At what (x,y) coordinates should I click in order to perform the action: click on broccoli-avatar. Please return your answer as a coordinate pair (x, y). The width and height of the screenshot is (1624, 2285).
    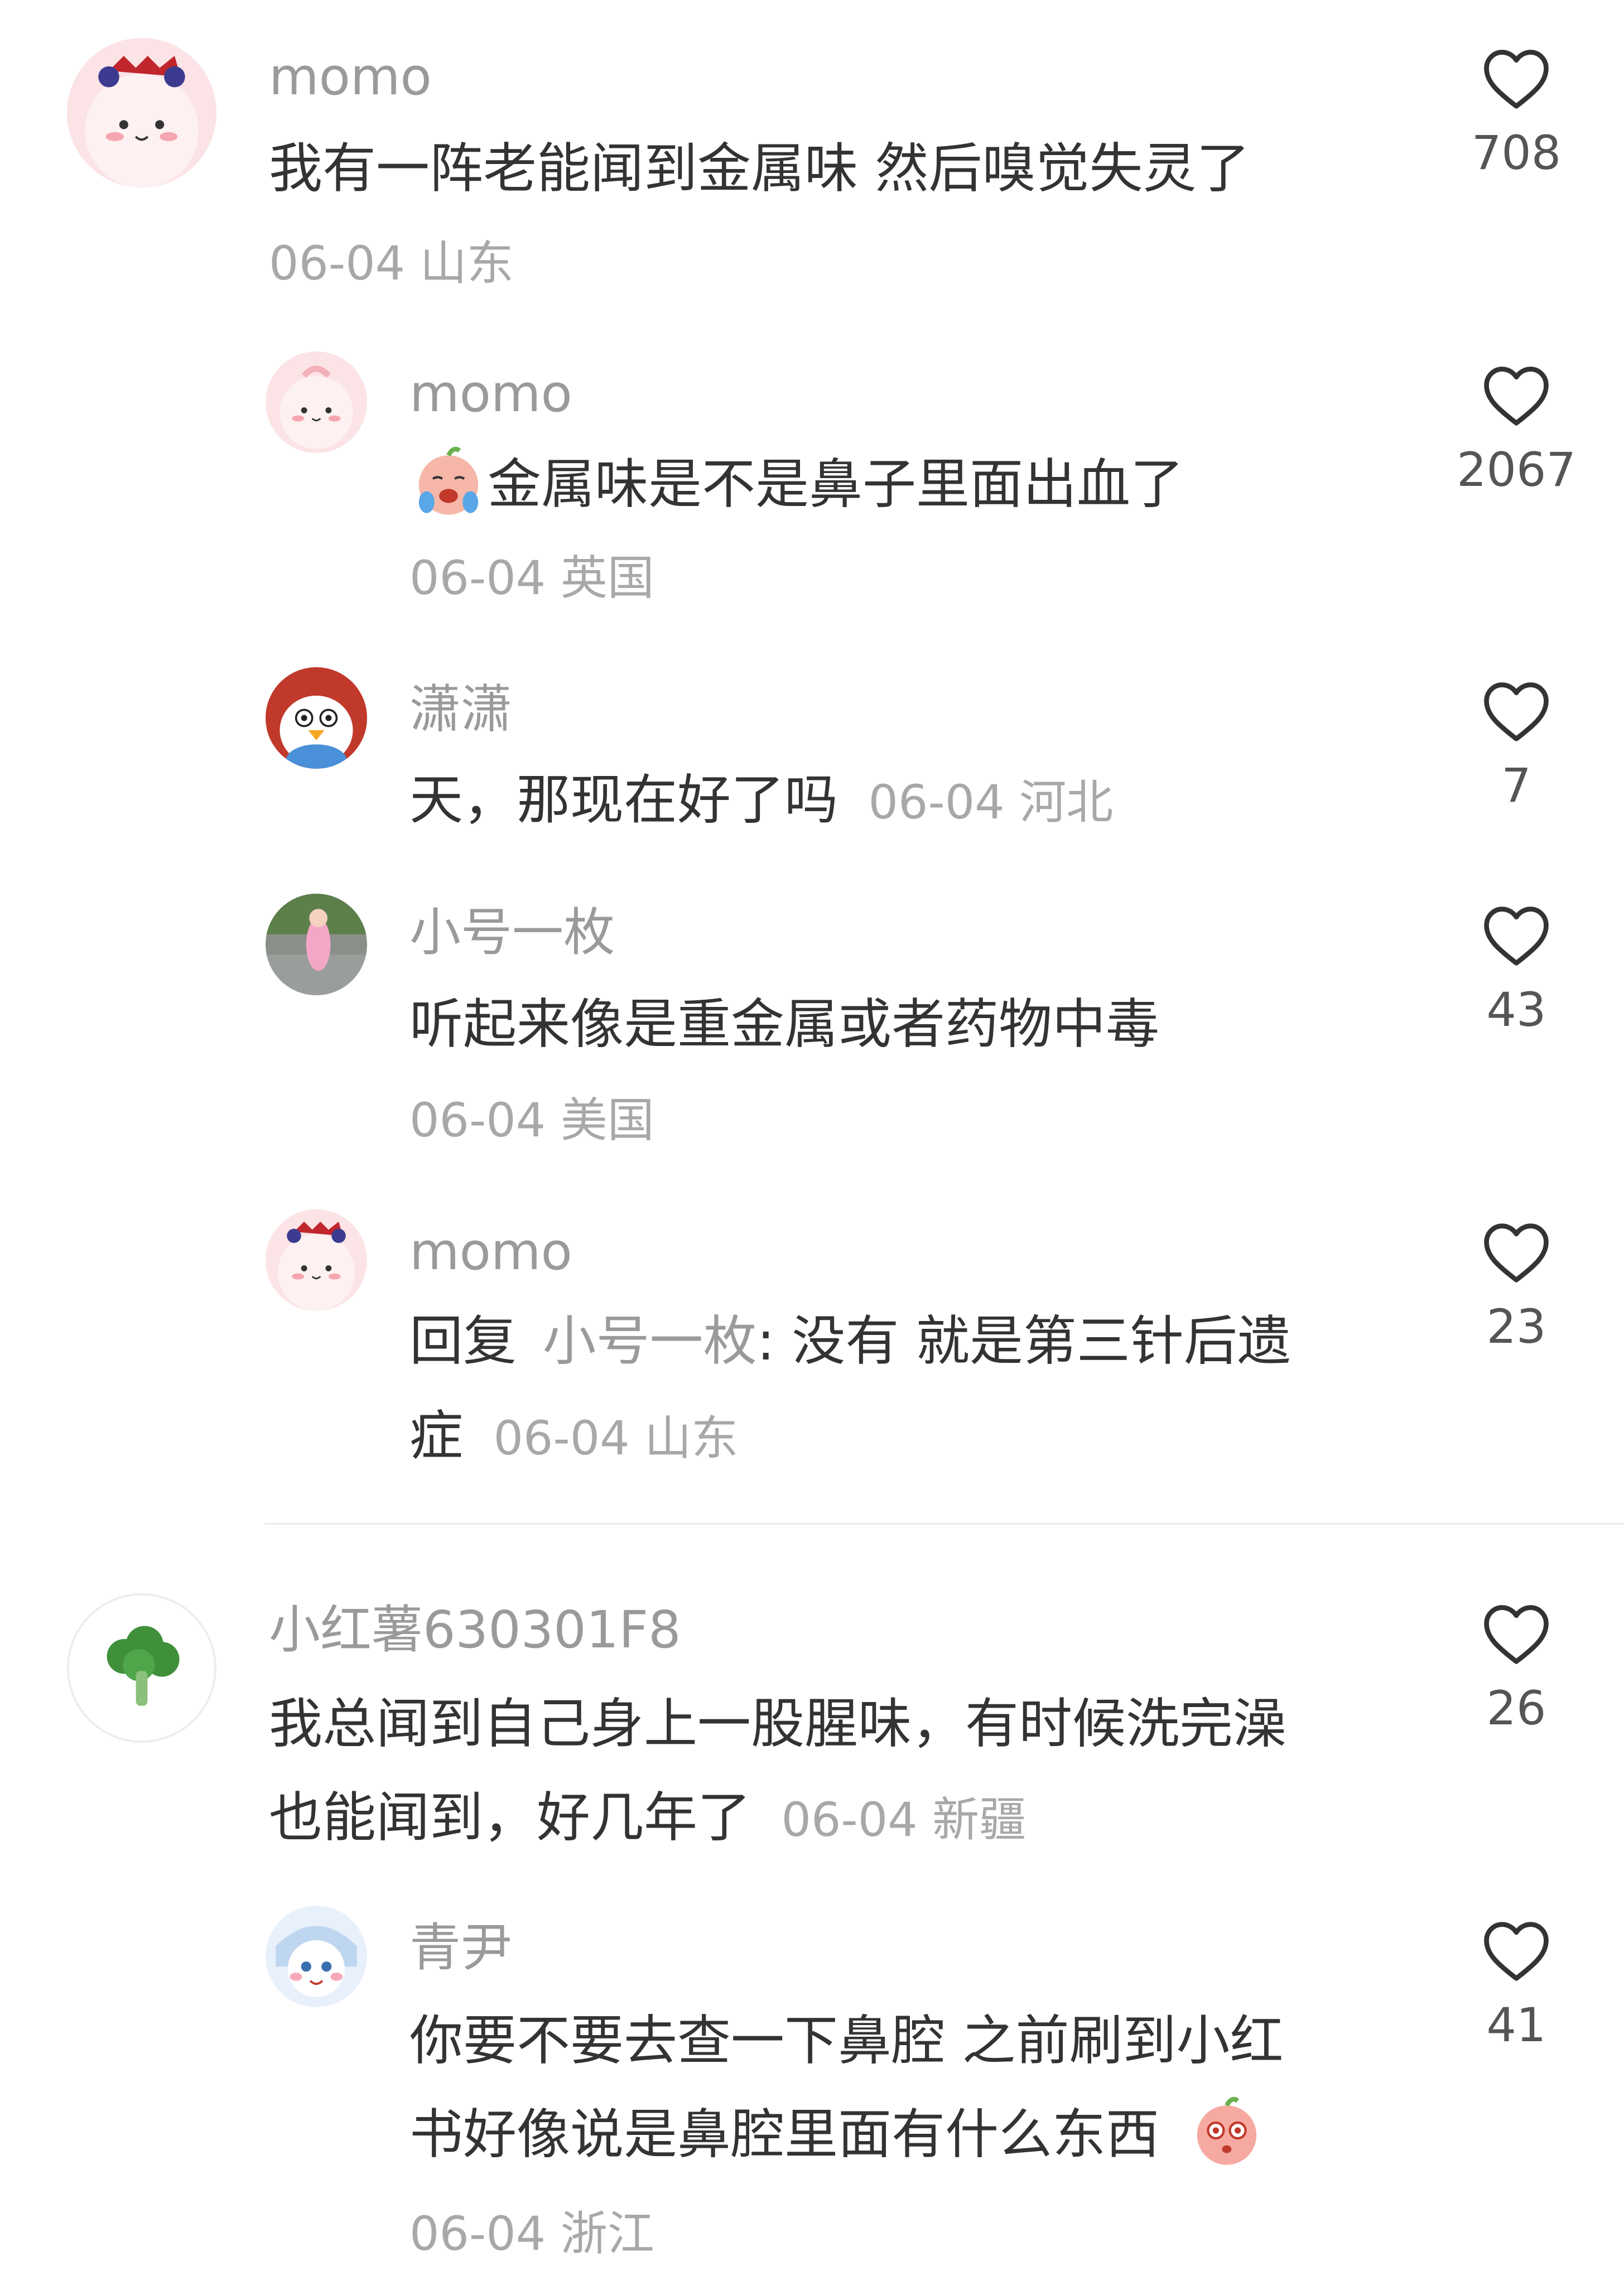
    Looking at the image, I should click on (141, 1668).